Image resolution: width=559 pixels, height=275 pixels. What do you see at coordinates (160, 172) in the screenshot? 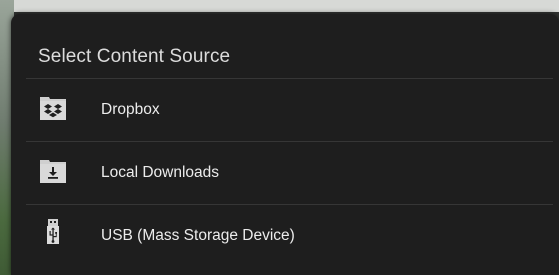
I see `source-item-label: Local Downloads` at bounding box center [160, 172].